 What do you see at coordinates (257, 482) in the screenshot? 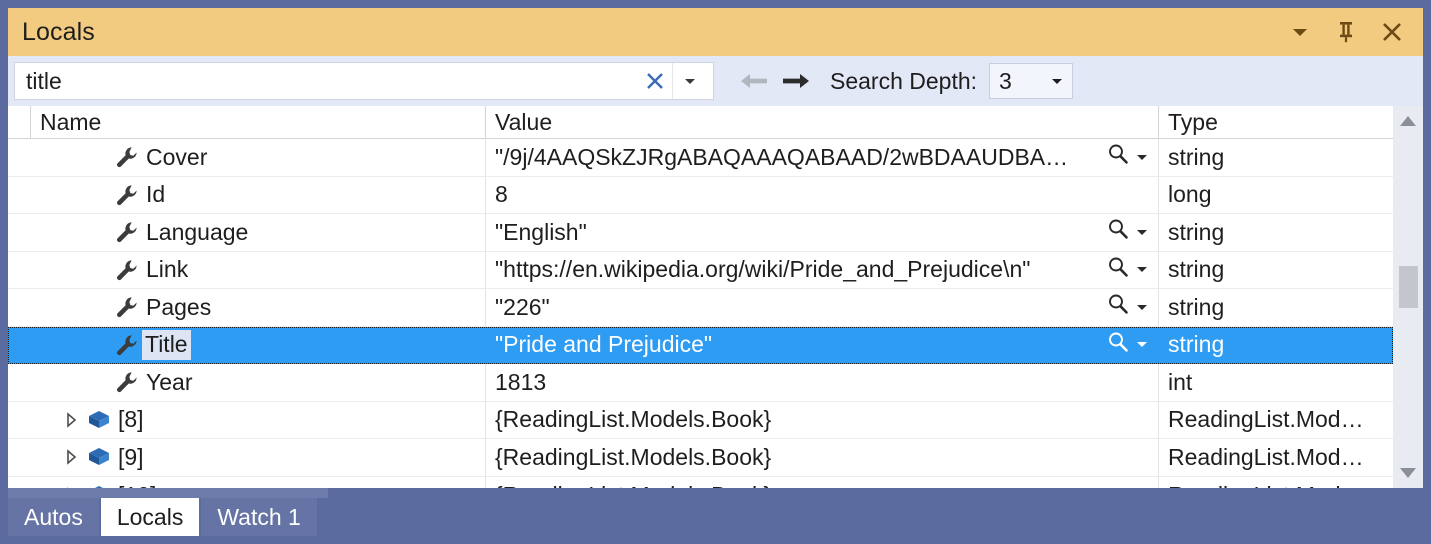
I see `cell-name: [10]` at bounding box center [257, 482].